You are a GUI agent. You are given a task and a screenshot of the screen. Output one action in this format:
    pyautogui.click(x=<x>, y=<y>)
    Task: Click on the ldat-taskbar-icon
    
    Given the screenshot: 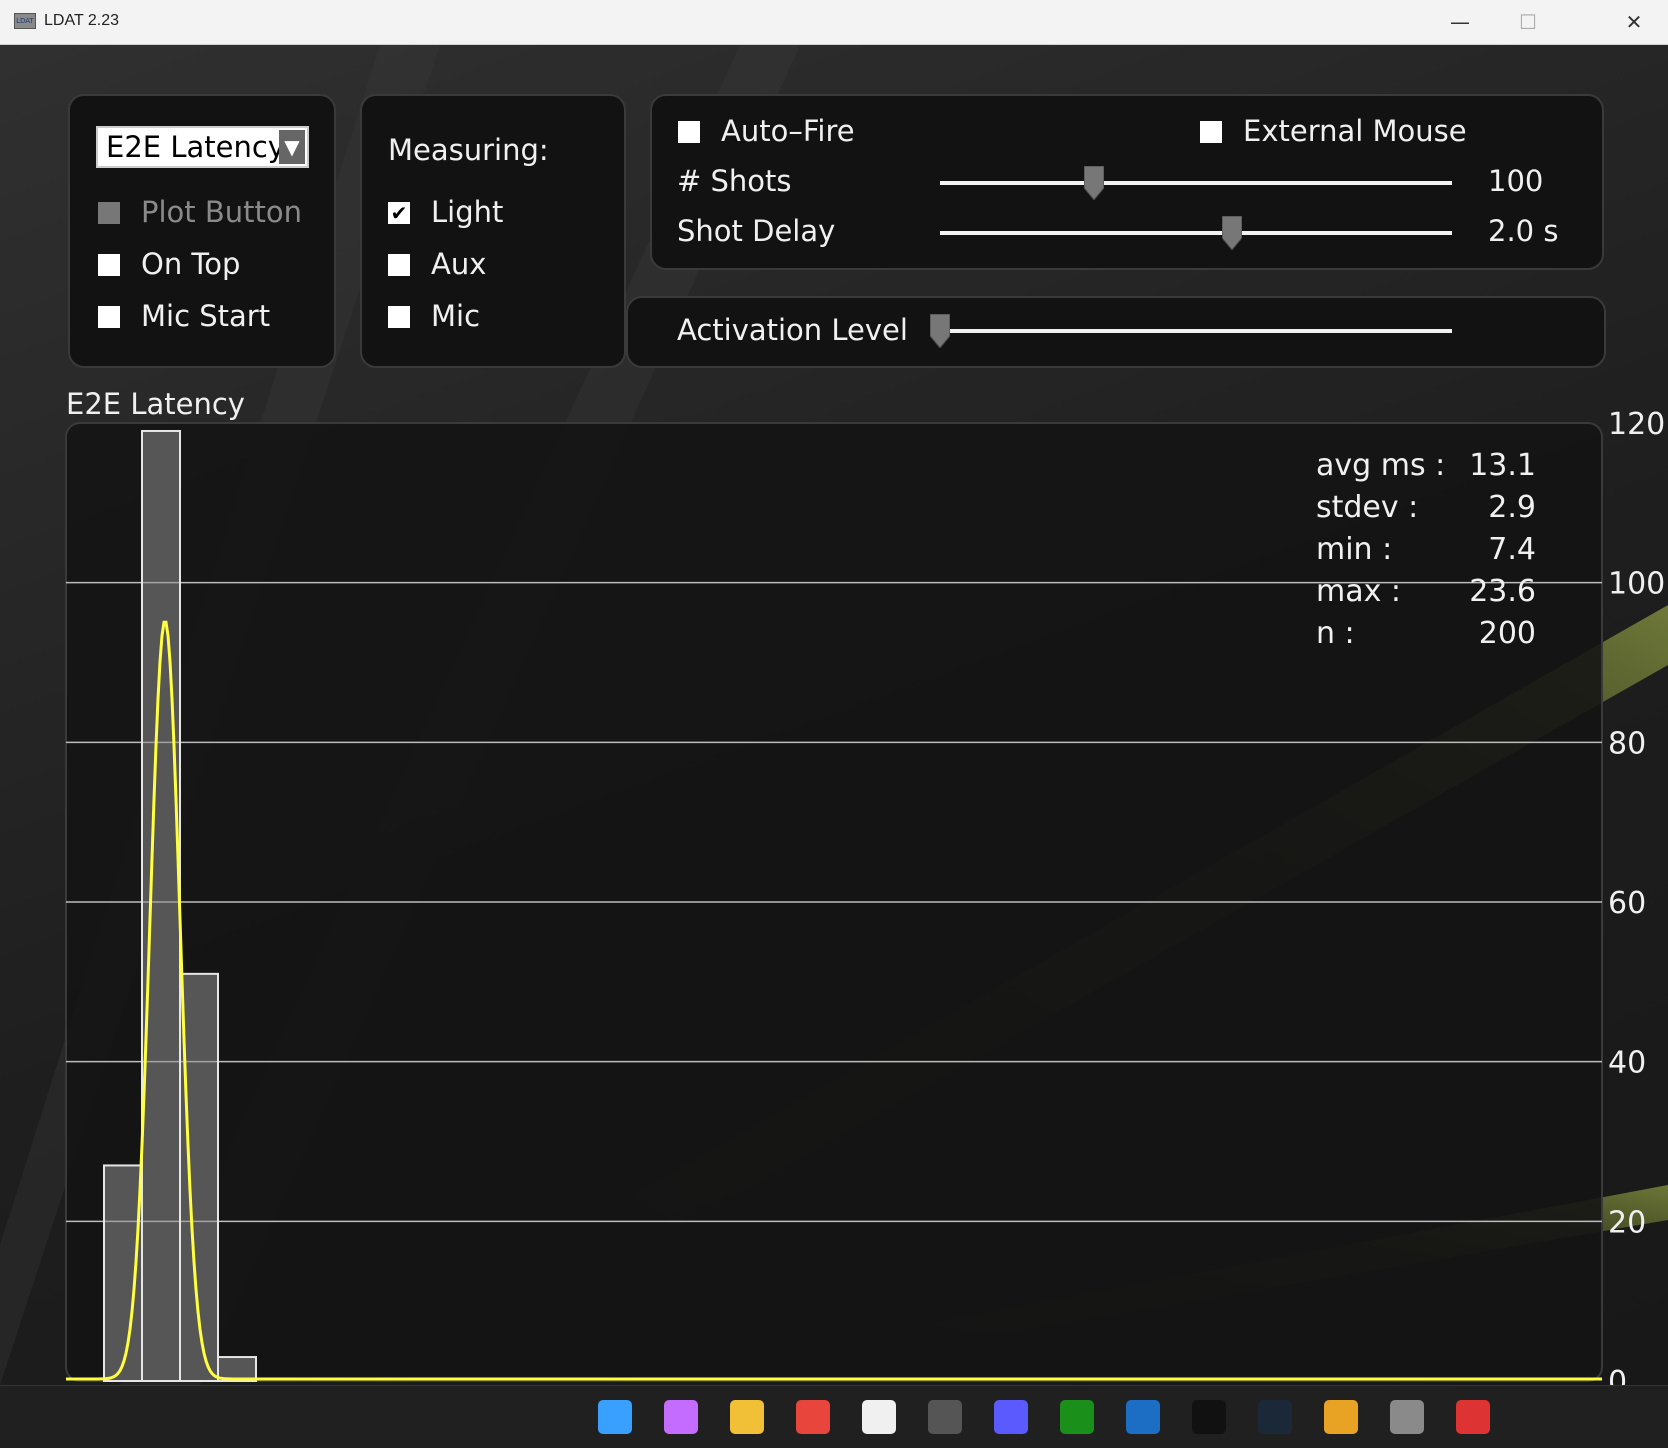 What is the action you would take?
    pyautogui.click(x=1407, y=1417)
    